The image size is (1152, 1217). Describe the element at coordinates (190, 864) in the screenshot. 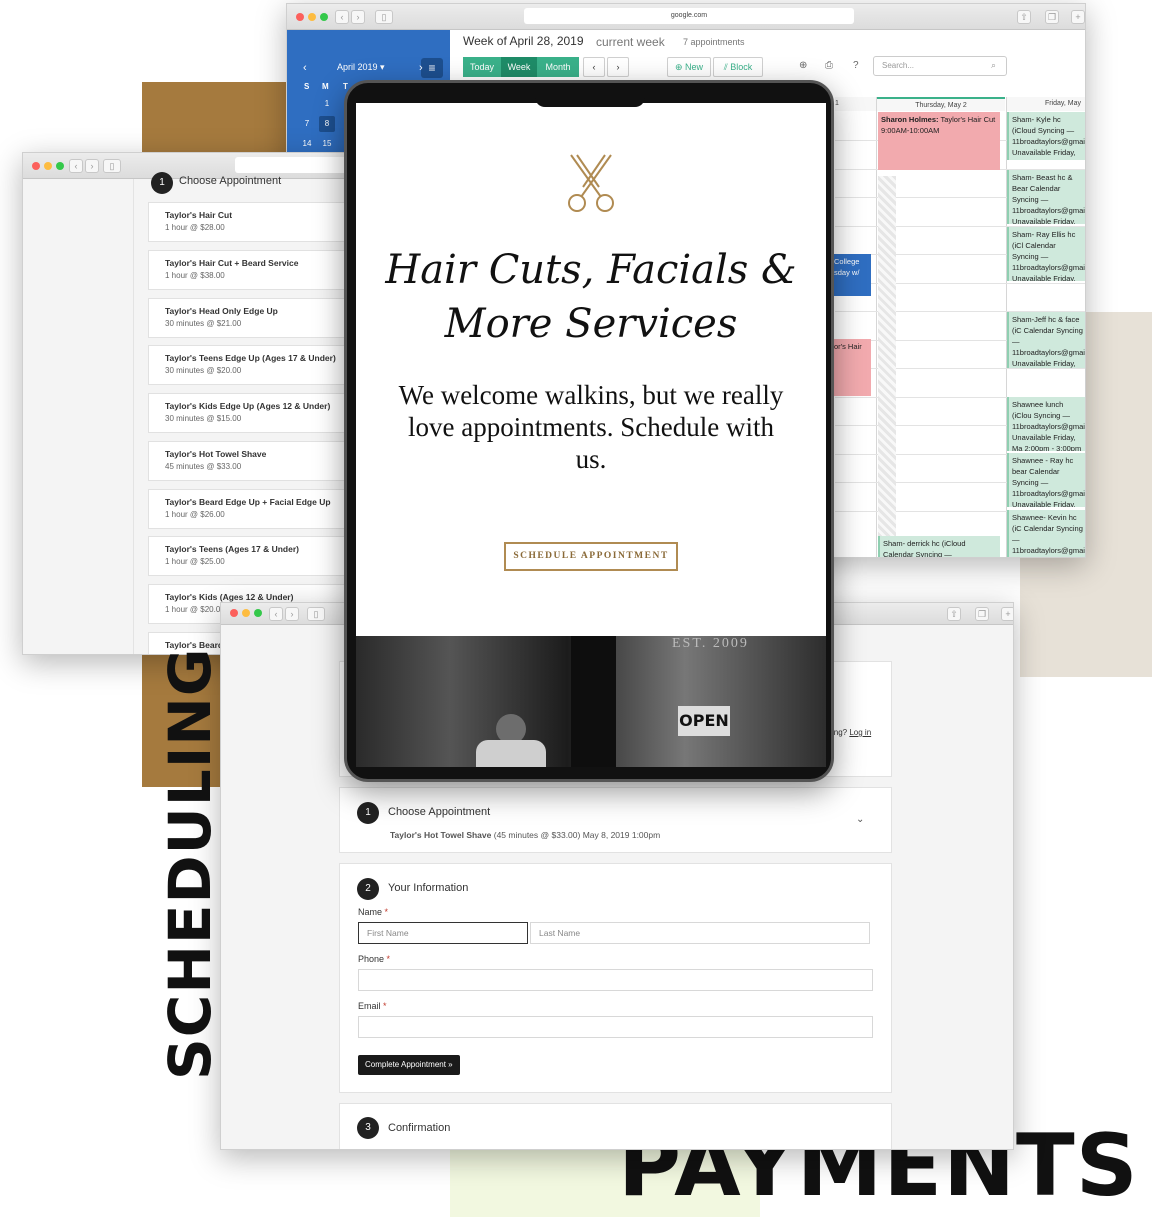

I see `scheduling-word-wrap: SCHEDULING` at that location.